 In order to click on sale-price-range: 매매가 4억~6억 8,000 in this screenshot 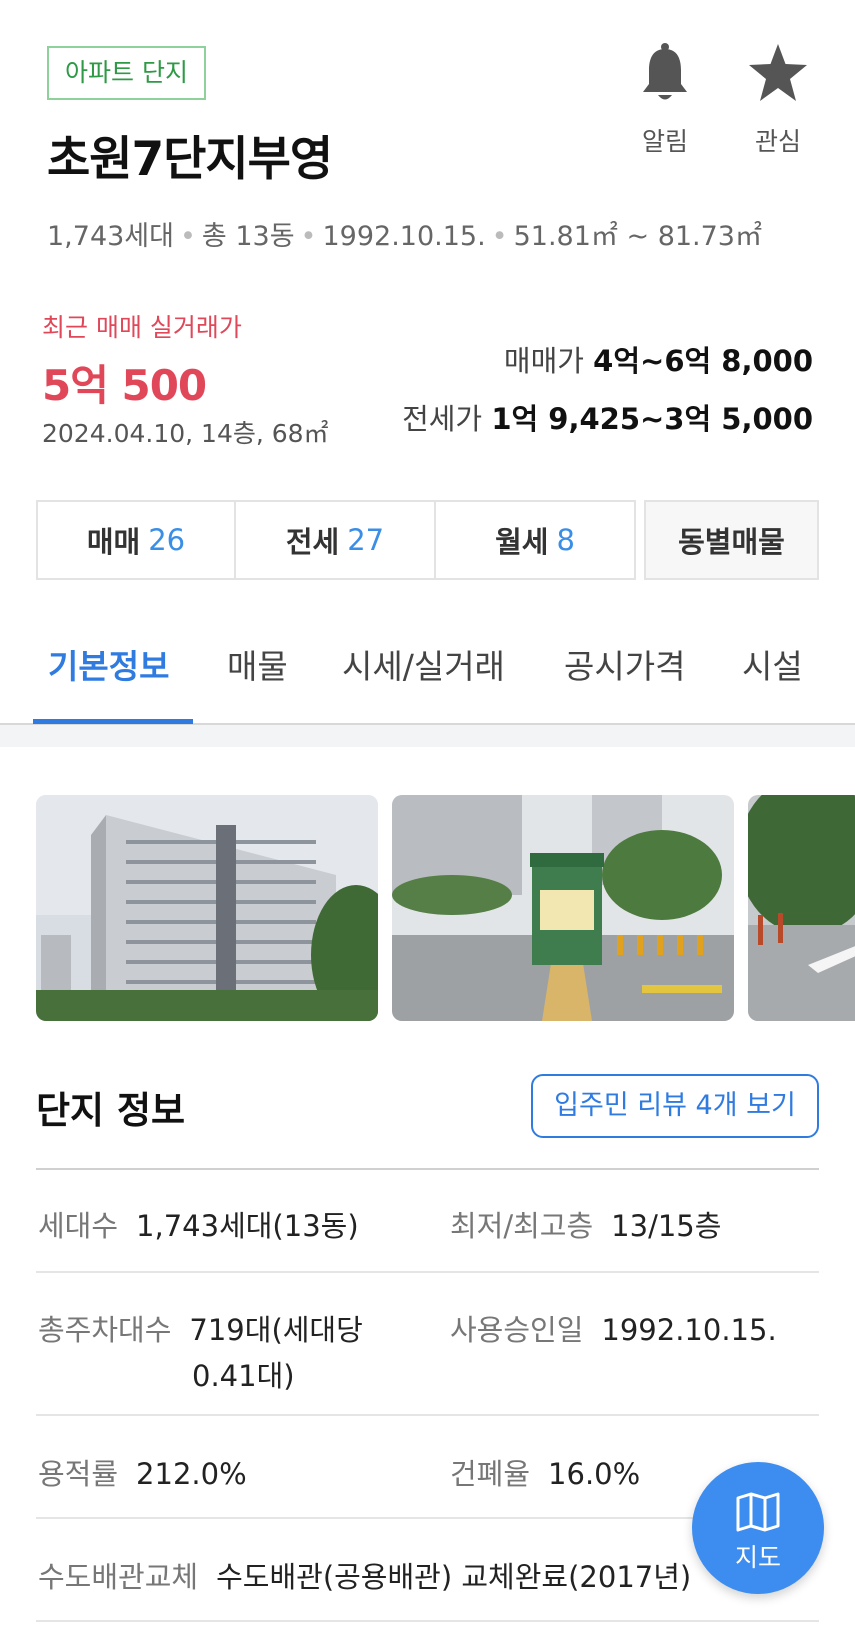, I will do `click(658, 359)`.